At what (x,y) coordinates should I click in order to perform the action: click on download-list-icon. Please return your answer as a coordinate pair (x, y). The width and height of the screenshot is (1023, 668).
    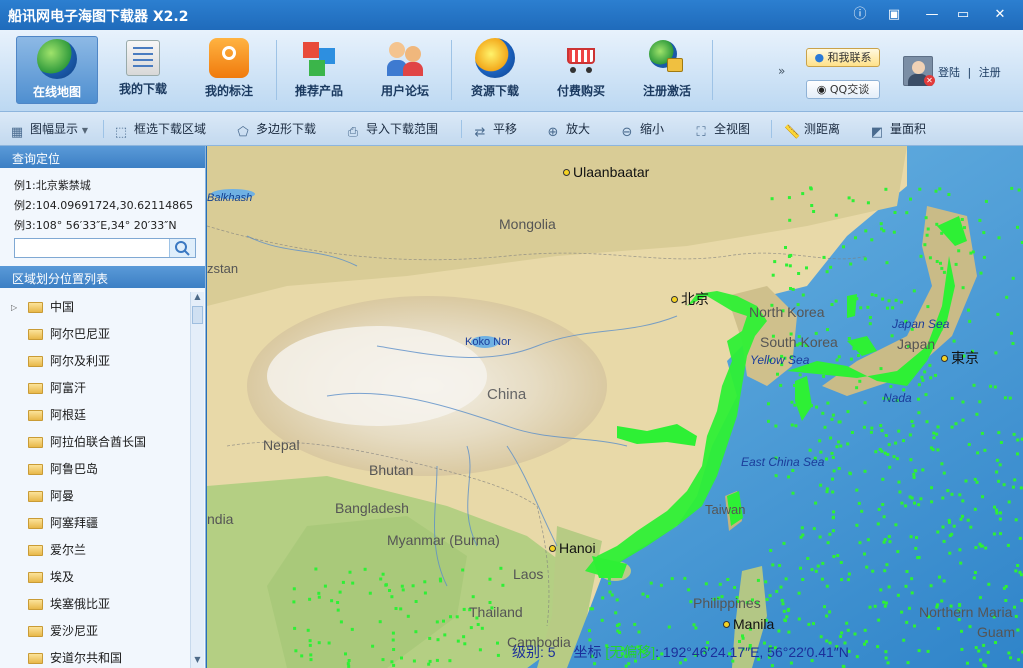
    Looking at the image, I should click on (143, 58).